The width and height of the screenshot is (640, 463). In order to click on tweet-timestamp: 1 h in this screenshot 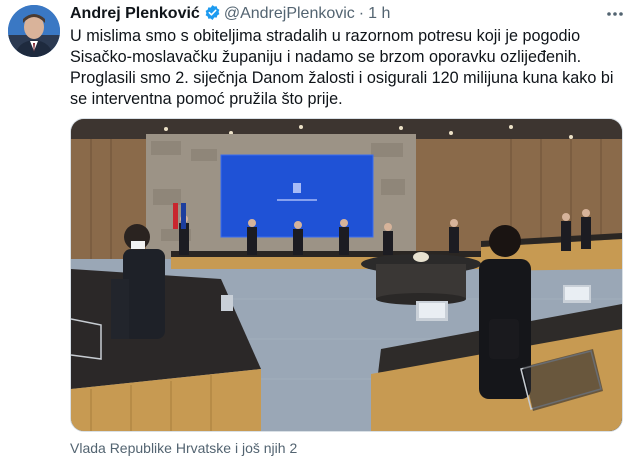, I will do `click(379, 13)`.